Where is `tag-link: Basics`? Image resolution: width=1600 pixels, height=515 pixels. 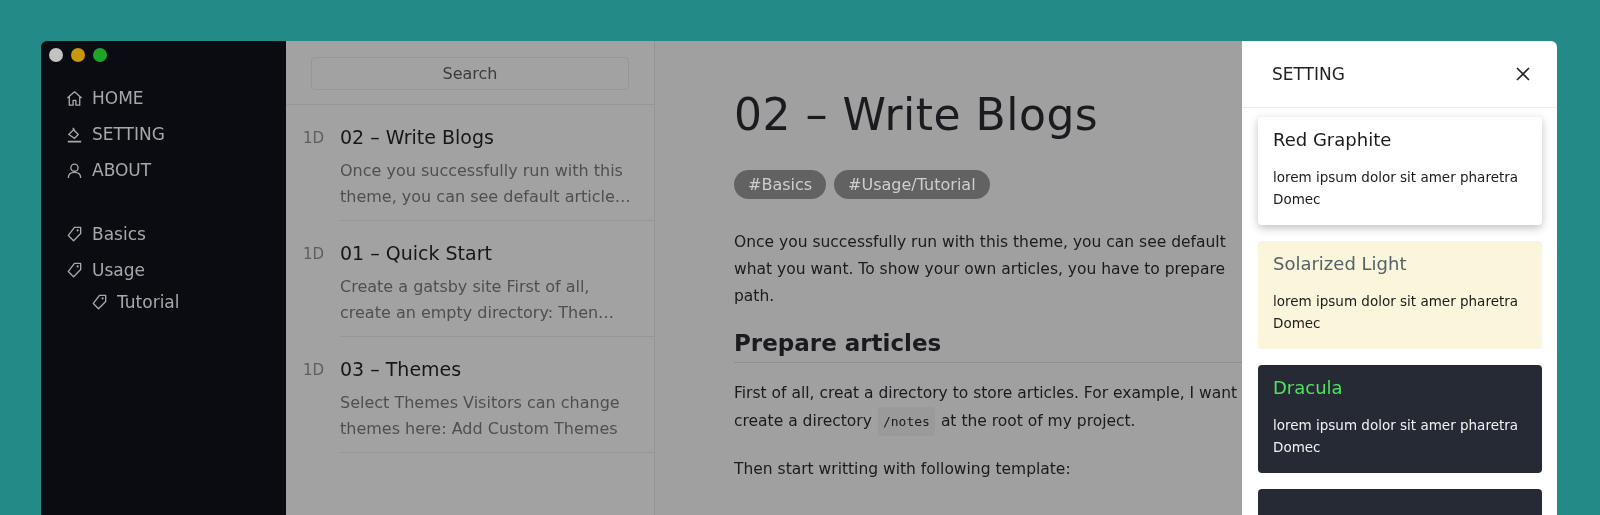
tag-link: Basics is located at coordinates (175, 234).